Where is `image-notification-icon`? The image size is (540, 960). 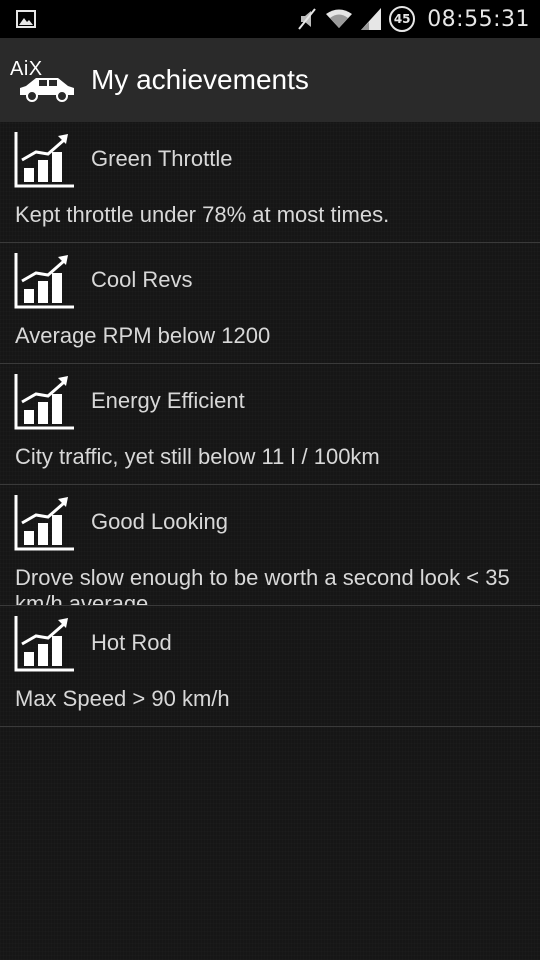
image-notification-icon is located at coordinates (26, 19).